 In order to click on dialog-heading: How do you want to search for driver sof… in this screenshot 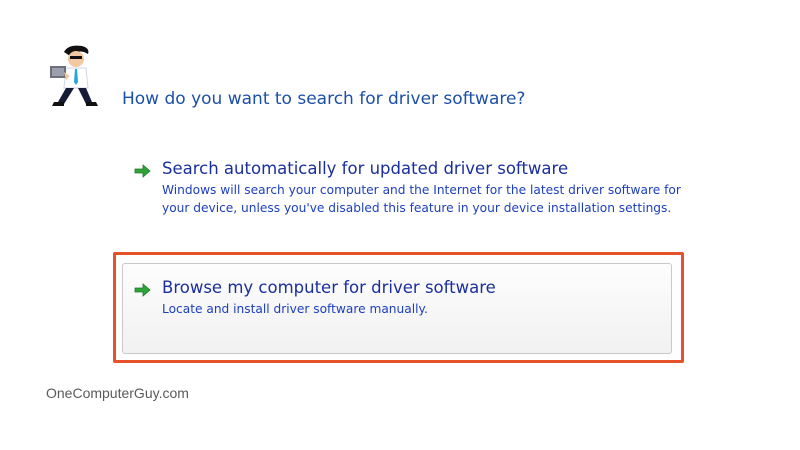, I will do `click(324, 99)`.